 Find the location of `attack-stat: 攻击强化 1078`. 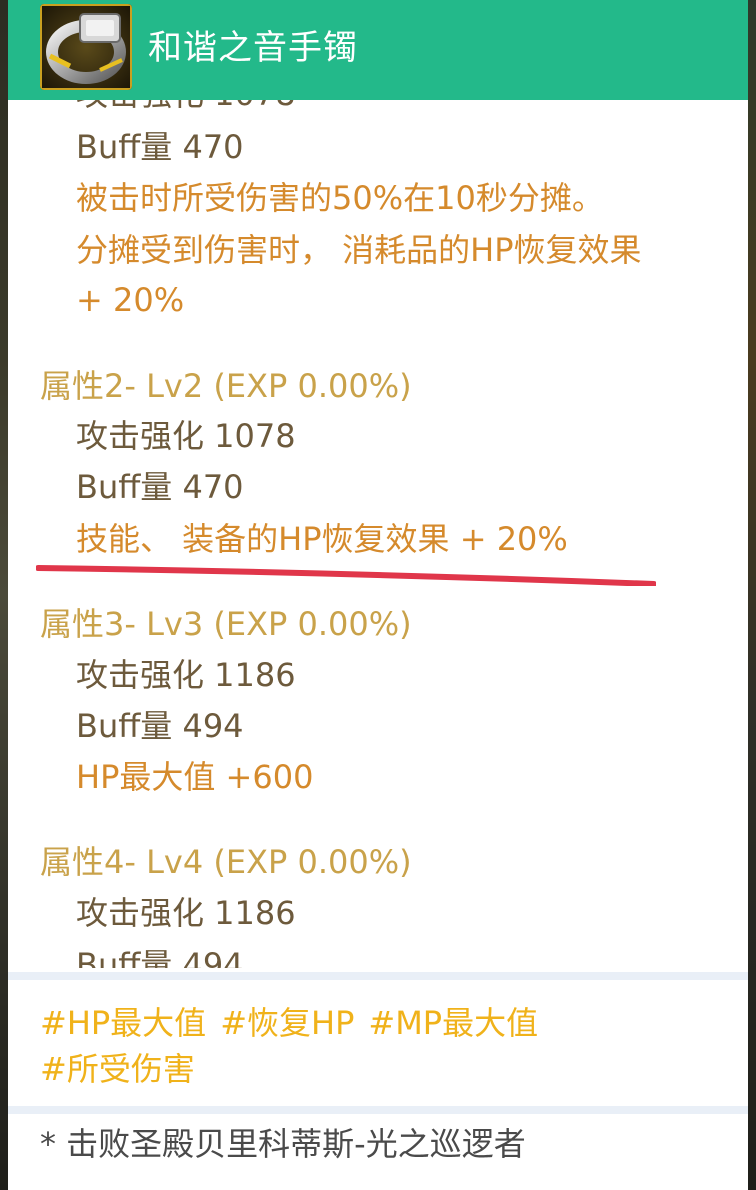

attack-stat: 攻击强化 1078 is located at coordinates (186, 436).